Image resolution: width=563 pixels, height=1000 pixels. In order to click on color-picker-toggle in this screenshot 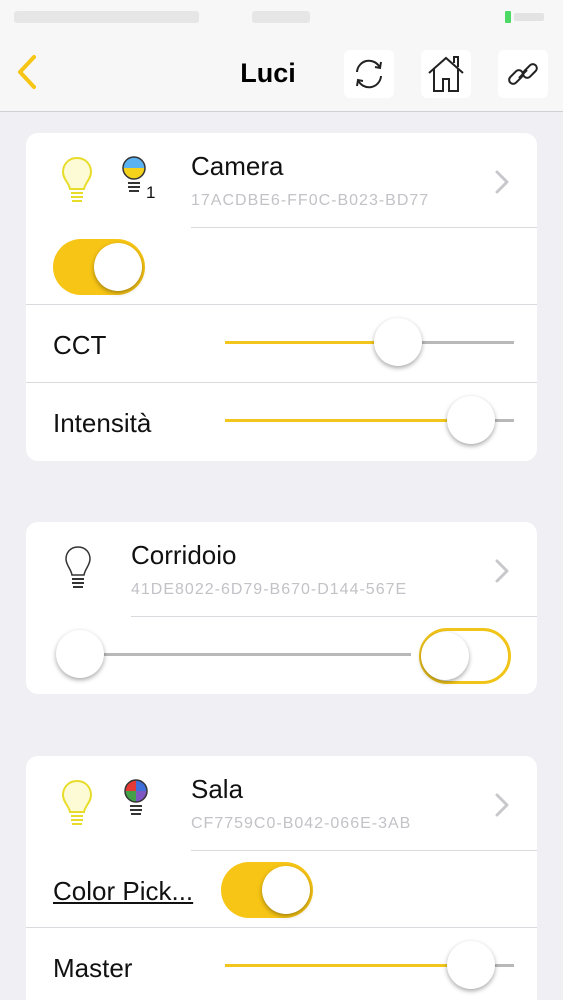, I will do `click(267, 890)`.